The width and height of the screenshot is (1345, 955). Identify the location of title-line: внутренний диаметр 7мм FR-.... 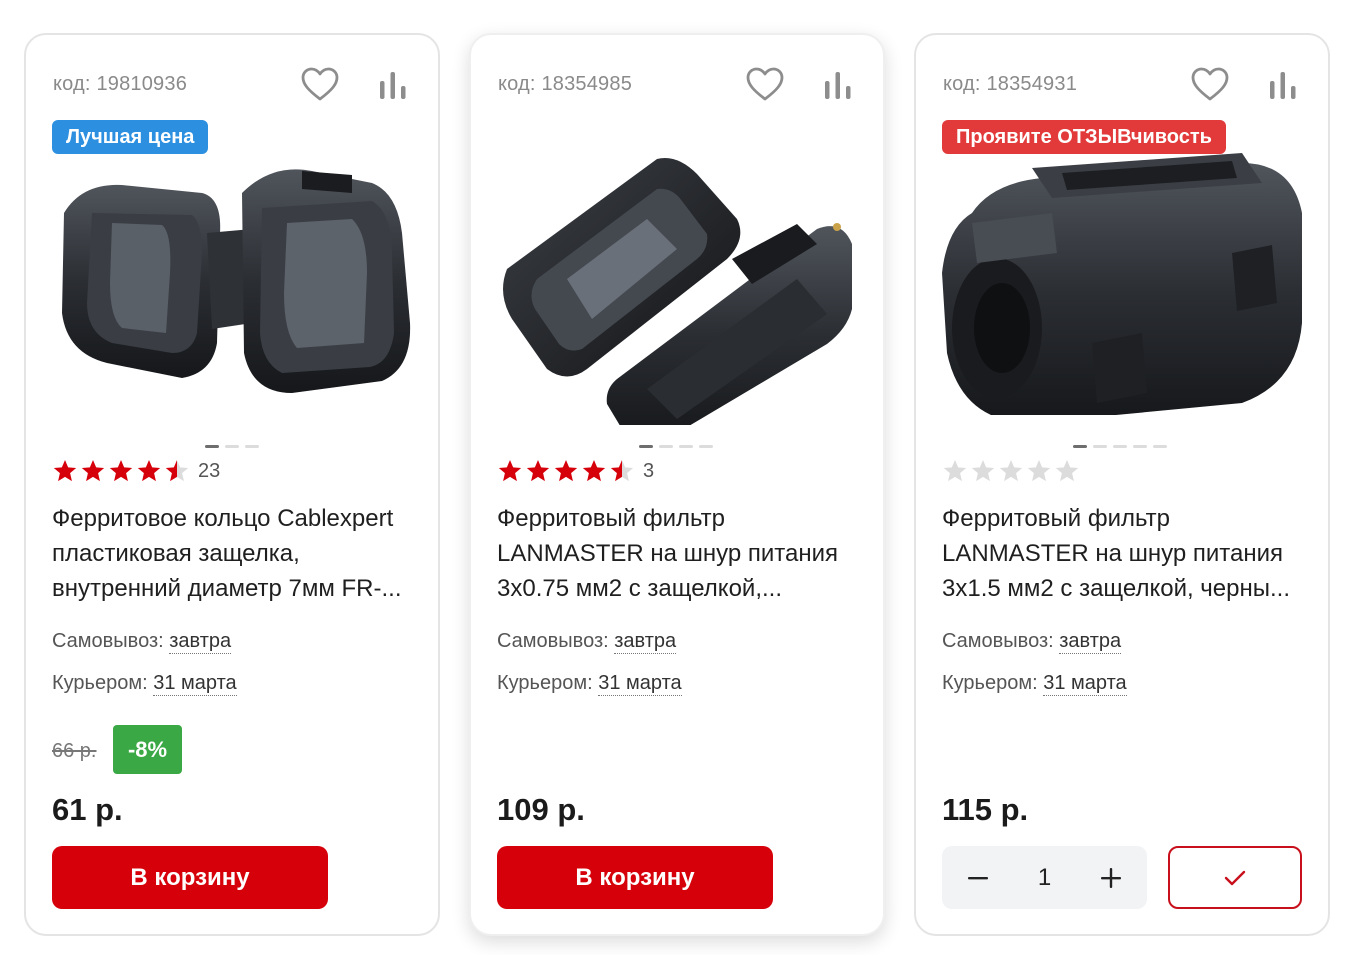
(234, 588).